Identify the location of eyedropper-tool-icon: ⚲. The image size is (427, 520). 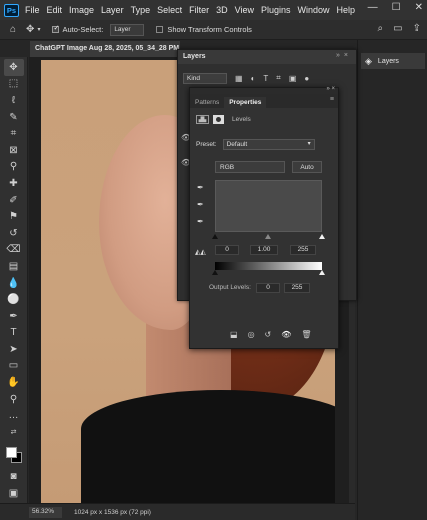
(14, 167).